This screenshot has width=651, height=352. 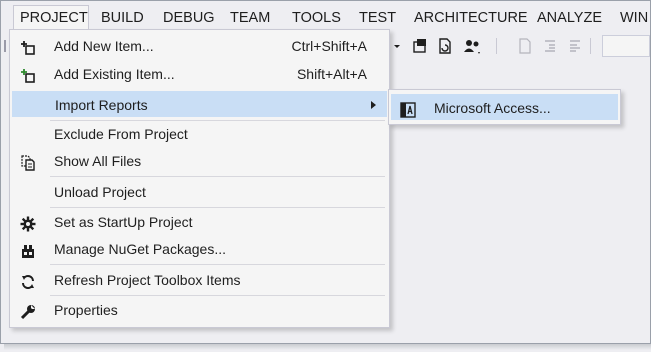 I want to click on menu-item-exclude-from-project: Exclude From Project, so click(x=199, y=134).